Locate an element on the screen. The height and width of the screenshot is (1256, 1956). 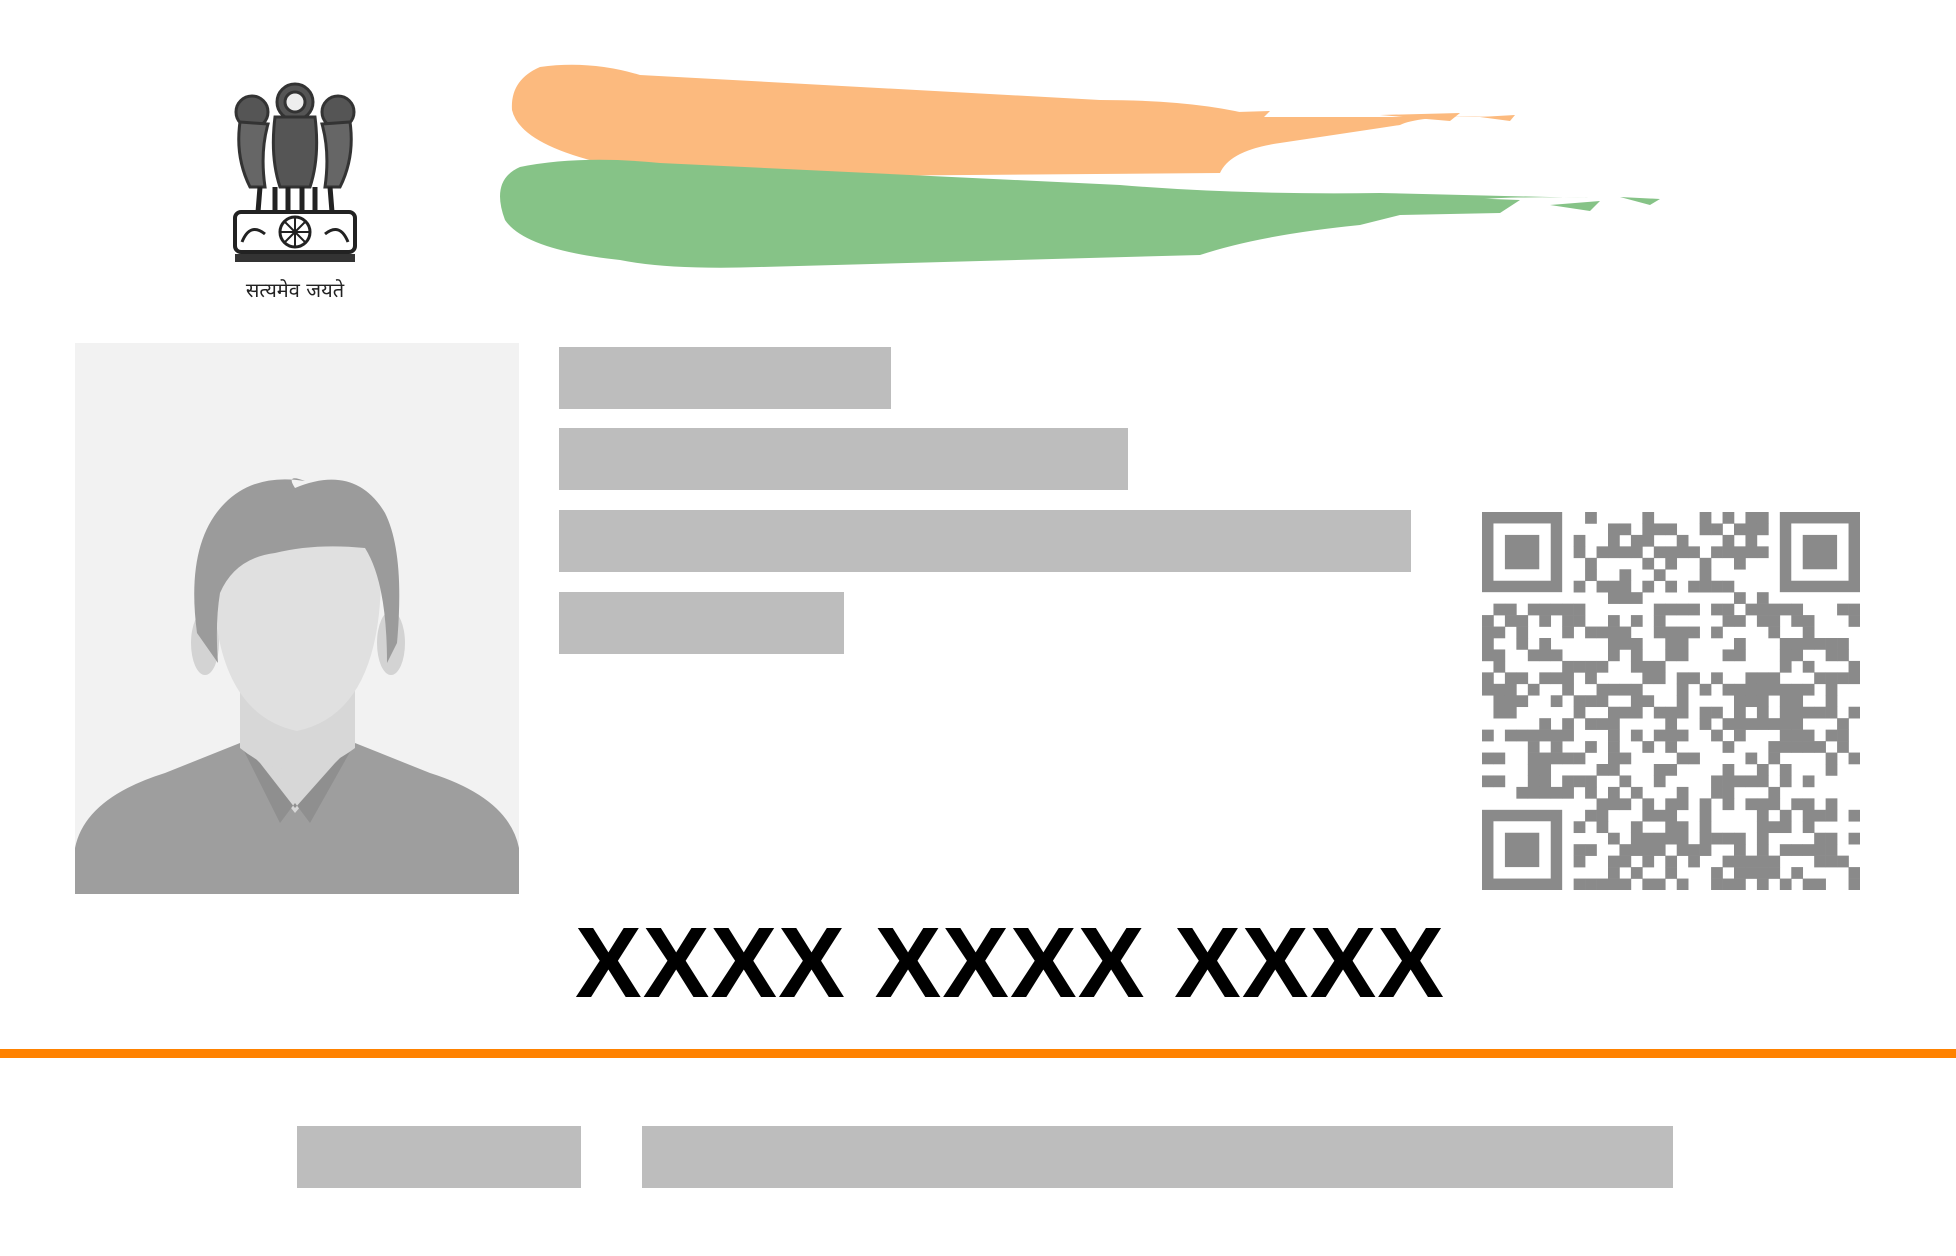
orange-divider is located at coordinates (978, 1053).